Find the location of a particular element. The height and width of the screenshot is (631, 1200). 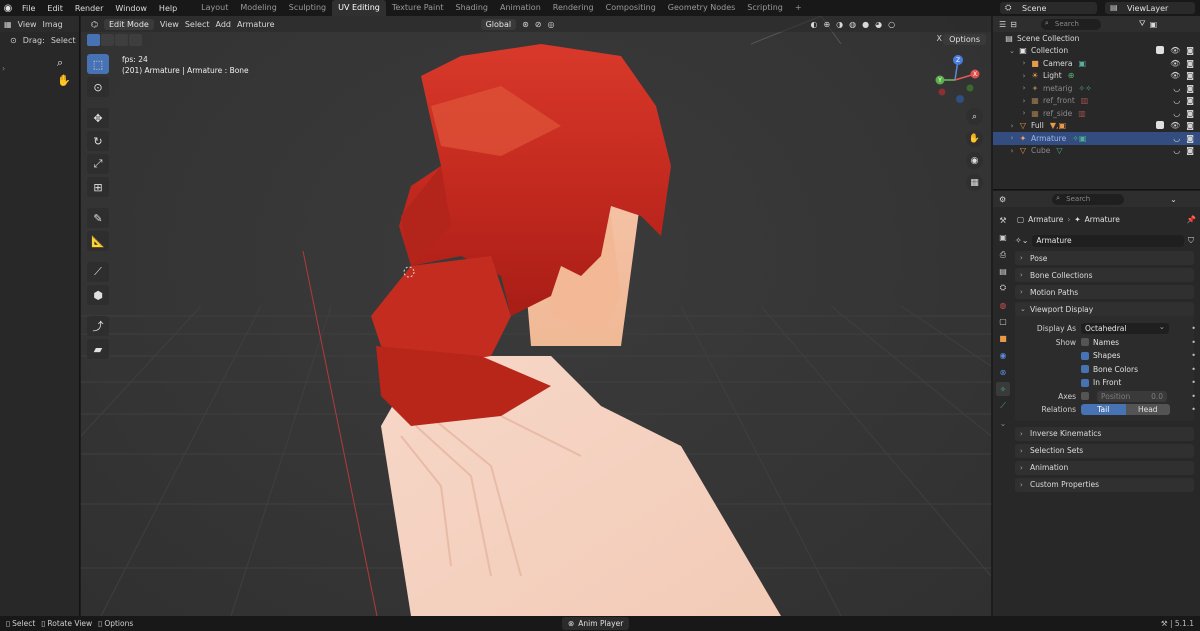

tab-compositing: Compositing is located at coordinates (631, 8).